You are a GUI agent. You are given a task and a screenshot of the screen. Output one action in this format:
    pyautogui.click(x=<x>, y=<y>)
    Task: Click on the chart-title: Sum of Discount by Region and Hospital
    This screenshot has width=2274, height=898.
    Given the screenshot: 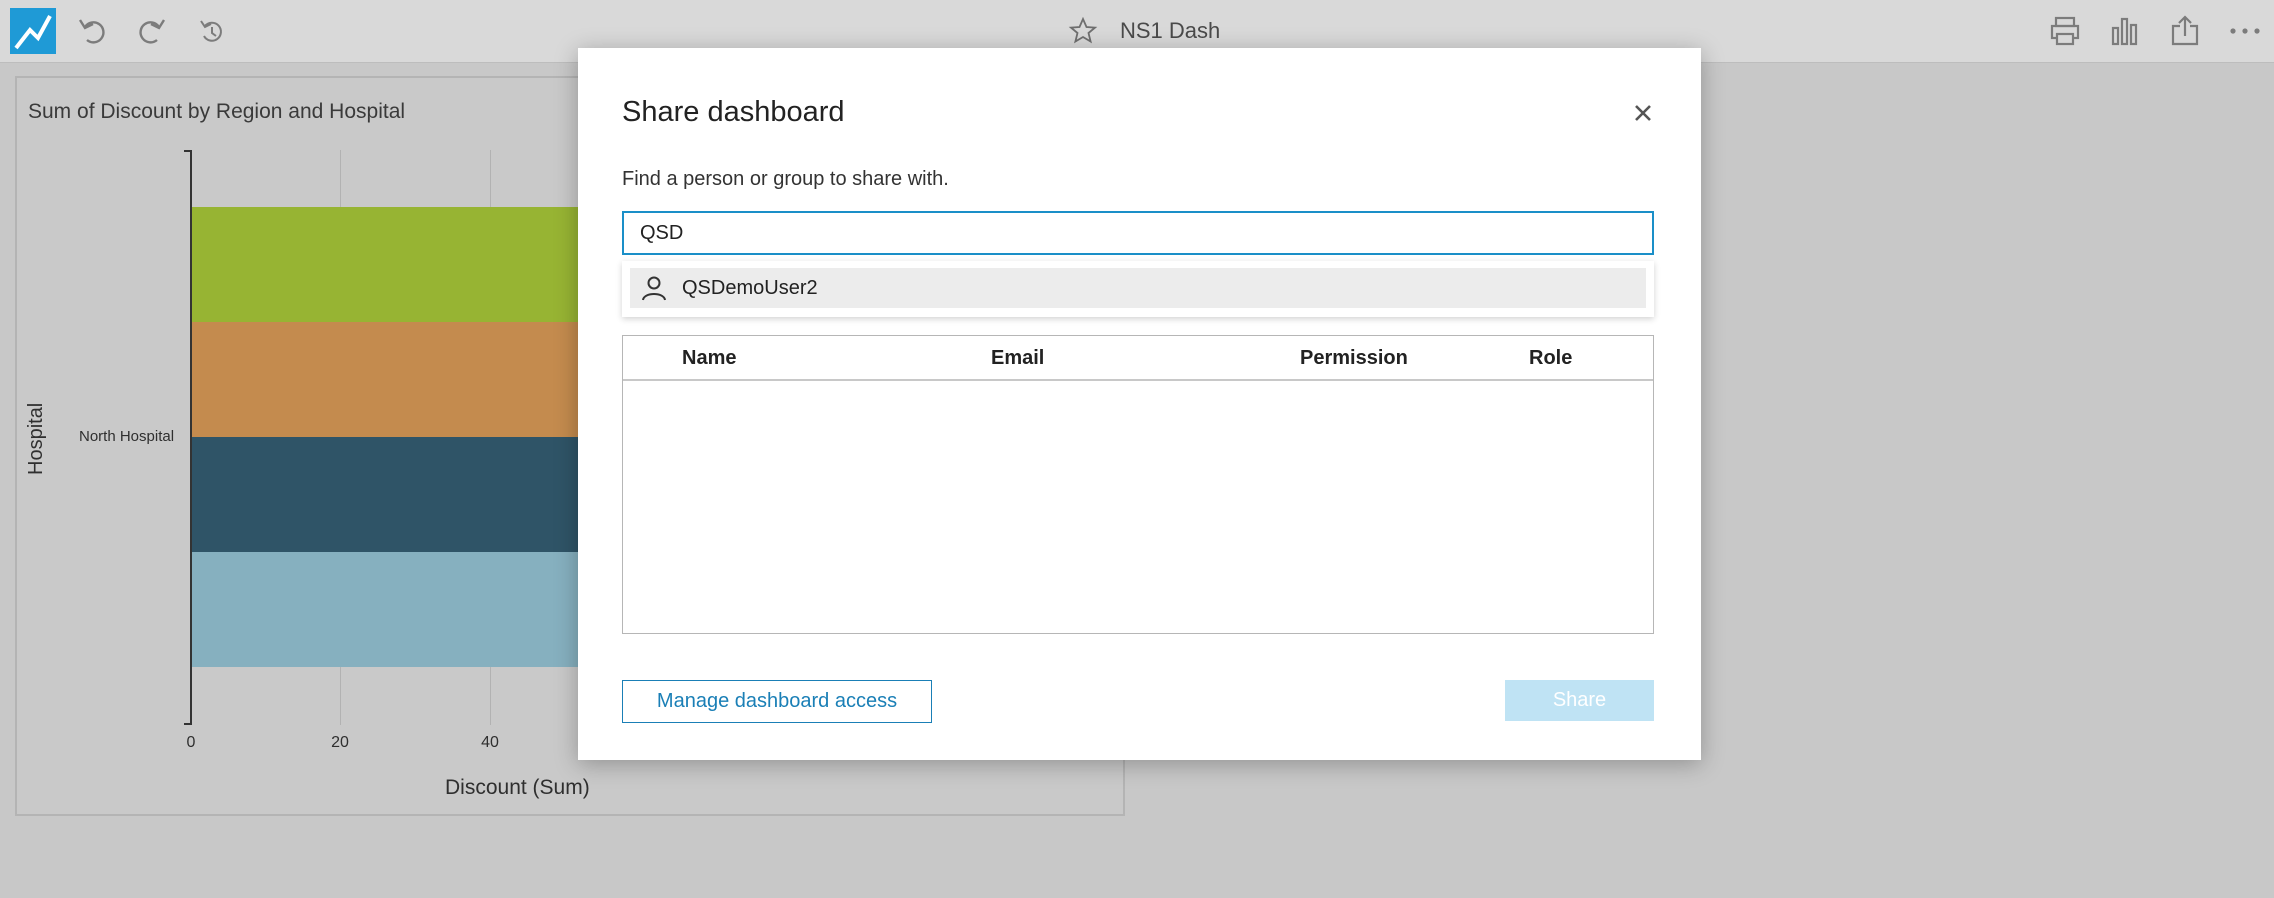 What is the action you would take?
    pyautogui.click(x=217, y=111)
    